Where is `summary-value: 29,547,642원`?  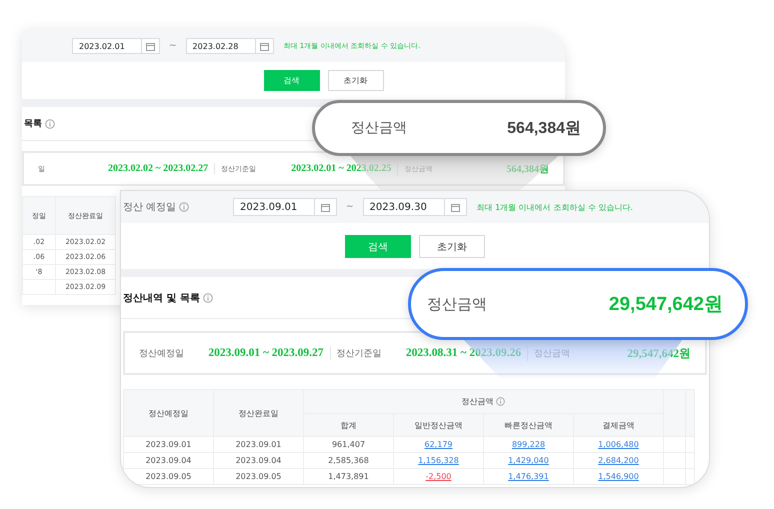 summary-value: 29,547,642원 is located at coordinates (659, 353).